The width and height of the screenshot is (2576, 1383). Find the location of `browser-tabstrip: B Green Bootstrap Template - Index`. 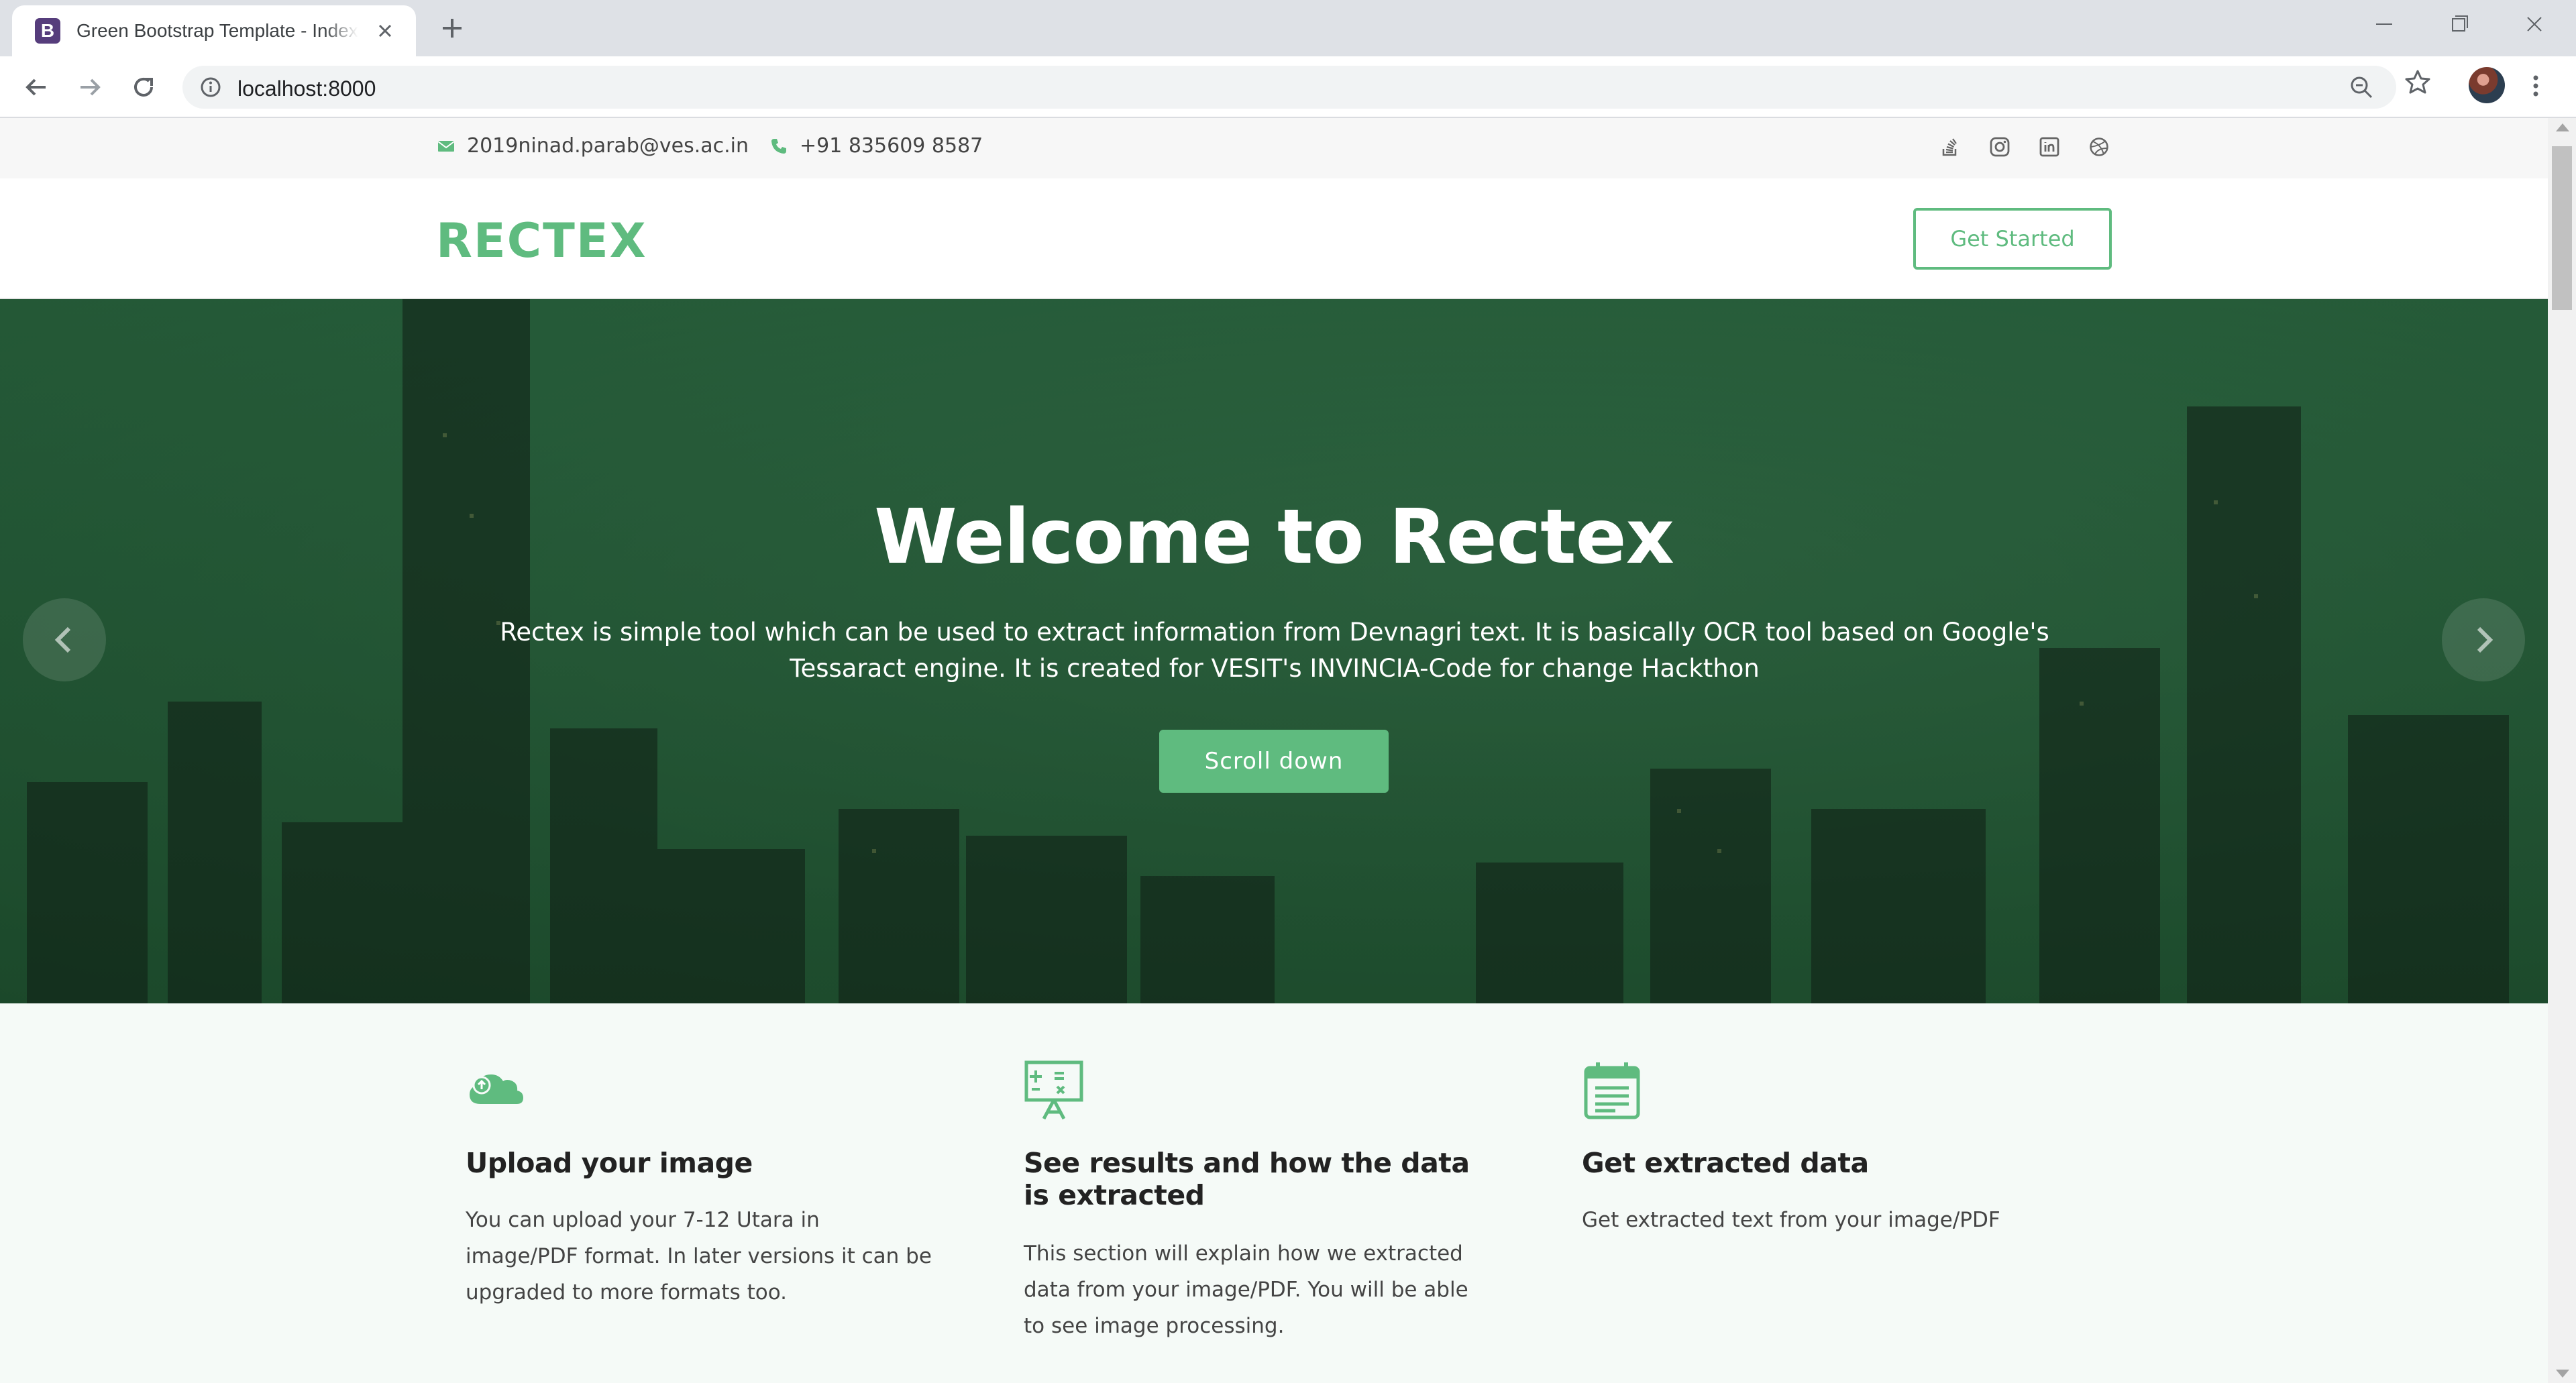

browser-tabstrip: B Green Bootstrap Template - Index is located at coordinates (1288, 28).